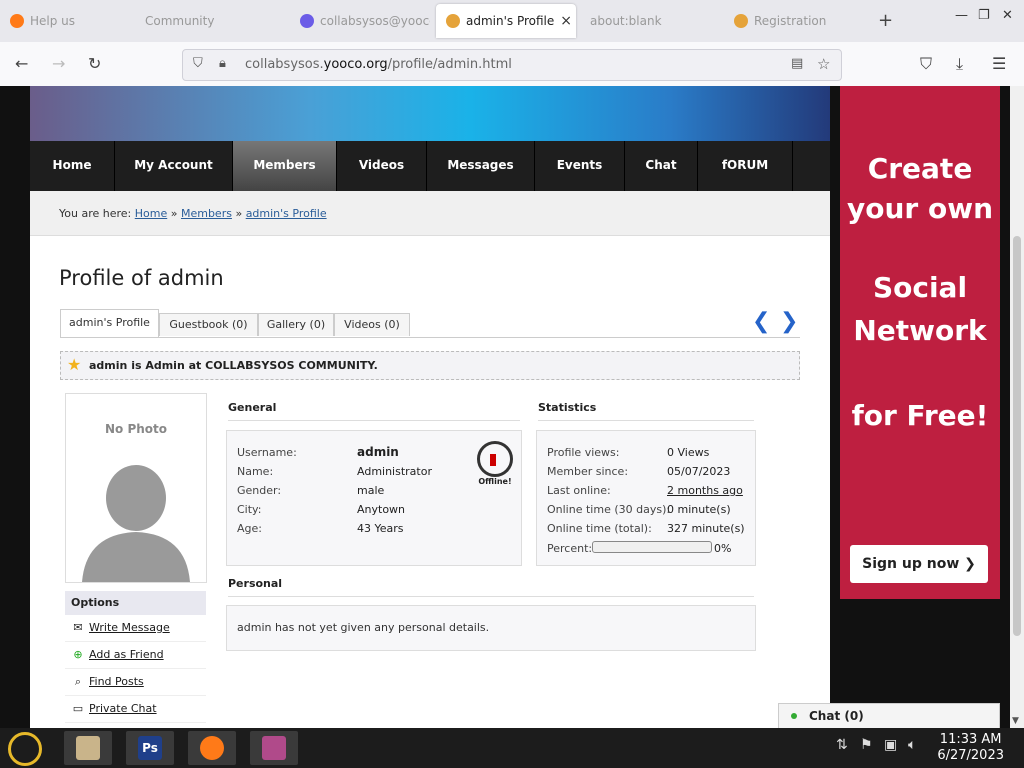 The height and width of the screenshot is (768, 1024). What do you see at coordinates (365, 21) in the screenshot?
I see `browser-tab: collabsysos@yooco` at bounding box center [365, 21].